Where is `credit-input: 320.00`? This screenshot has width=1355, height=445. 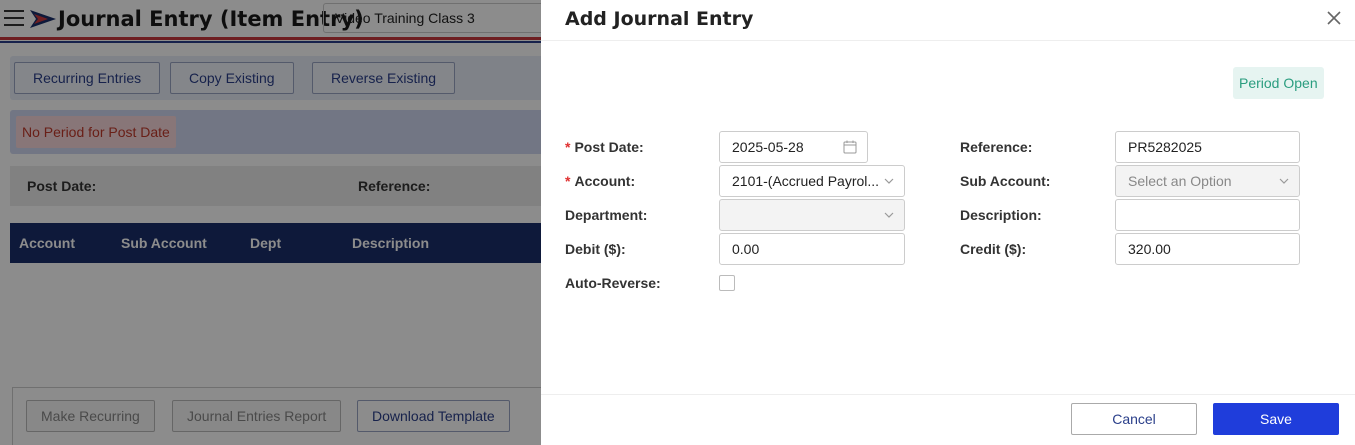
credit-input: 320.00 is located at coordinates (1207, 249).